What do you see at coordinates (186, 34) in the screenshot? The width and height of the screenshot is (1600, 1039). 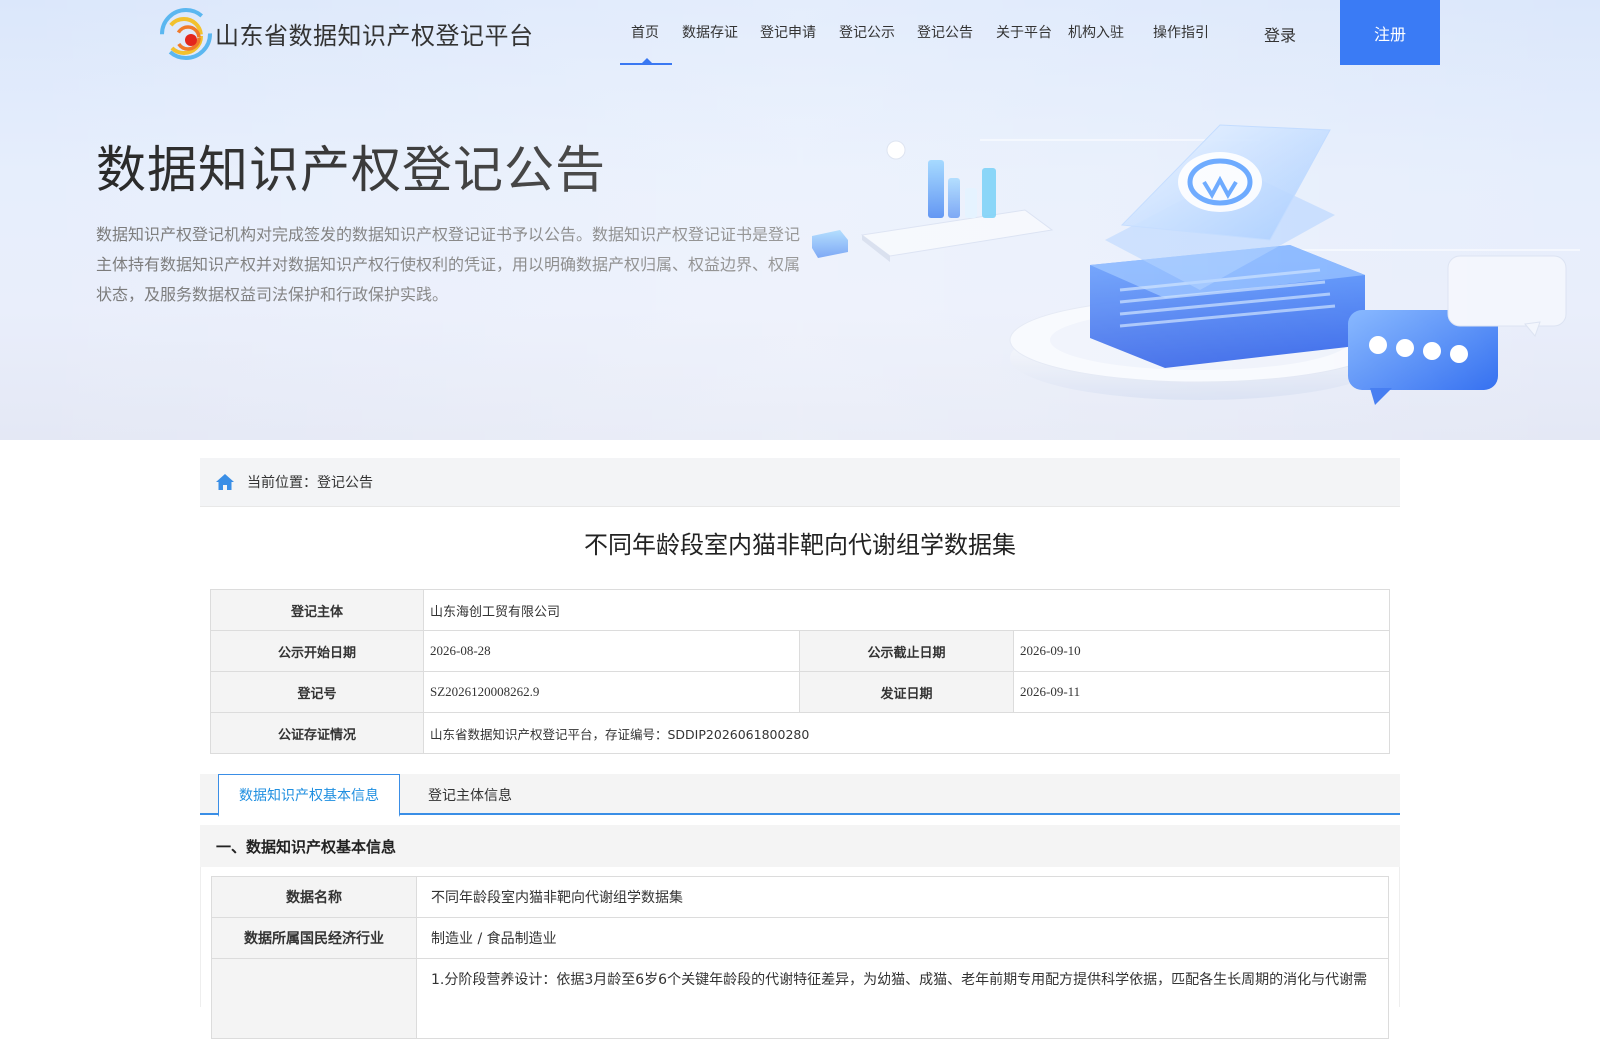 I see `platform-logo-icon` at bounding box center [186, 34].